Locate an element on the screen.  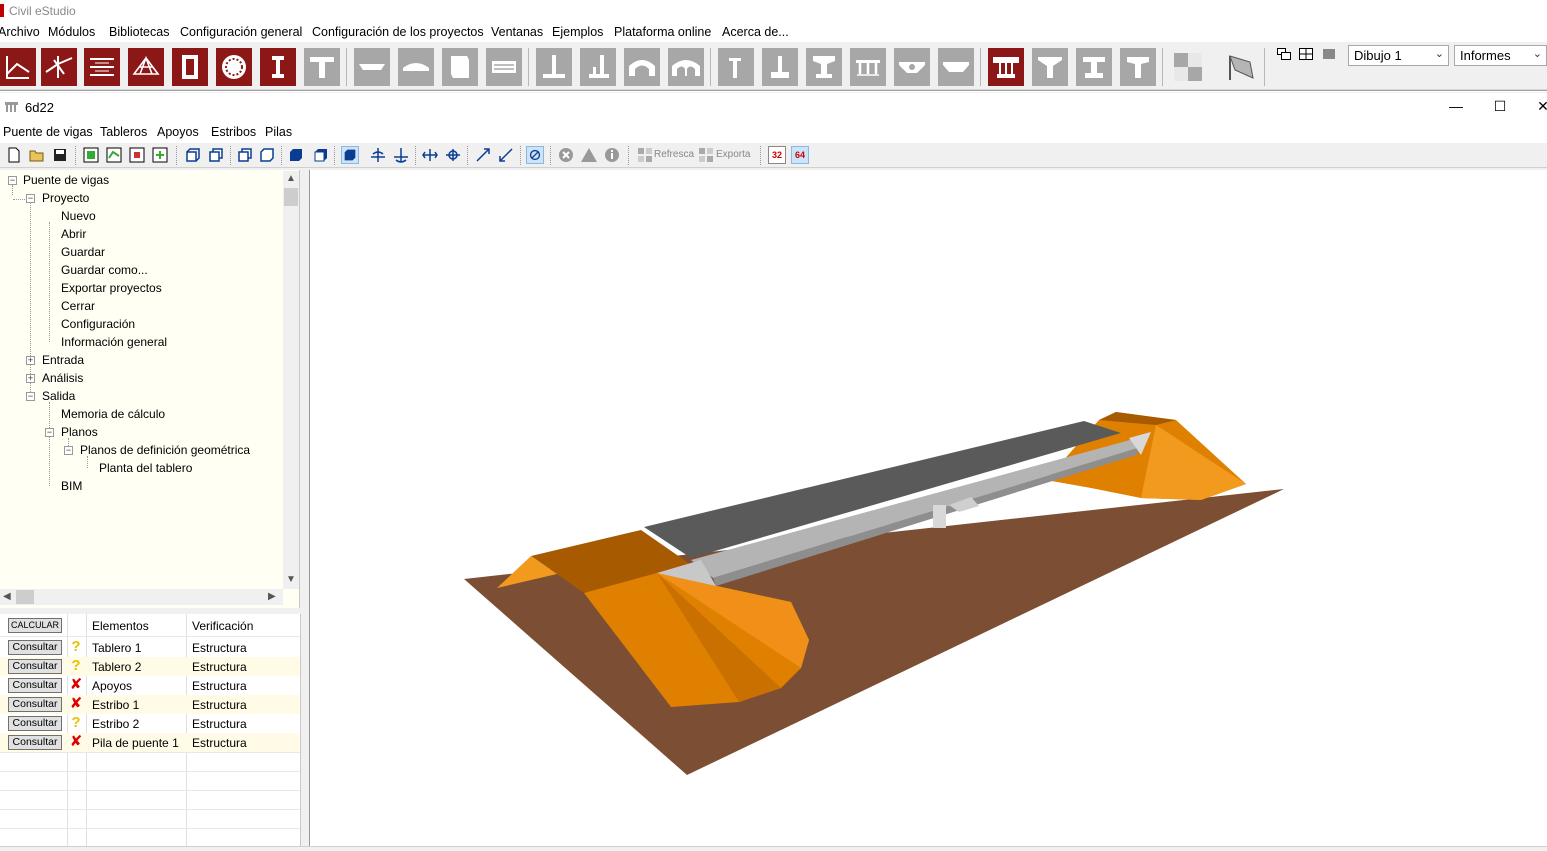
refresh-label: Refresca is located at coordinates (674, 154).